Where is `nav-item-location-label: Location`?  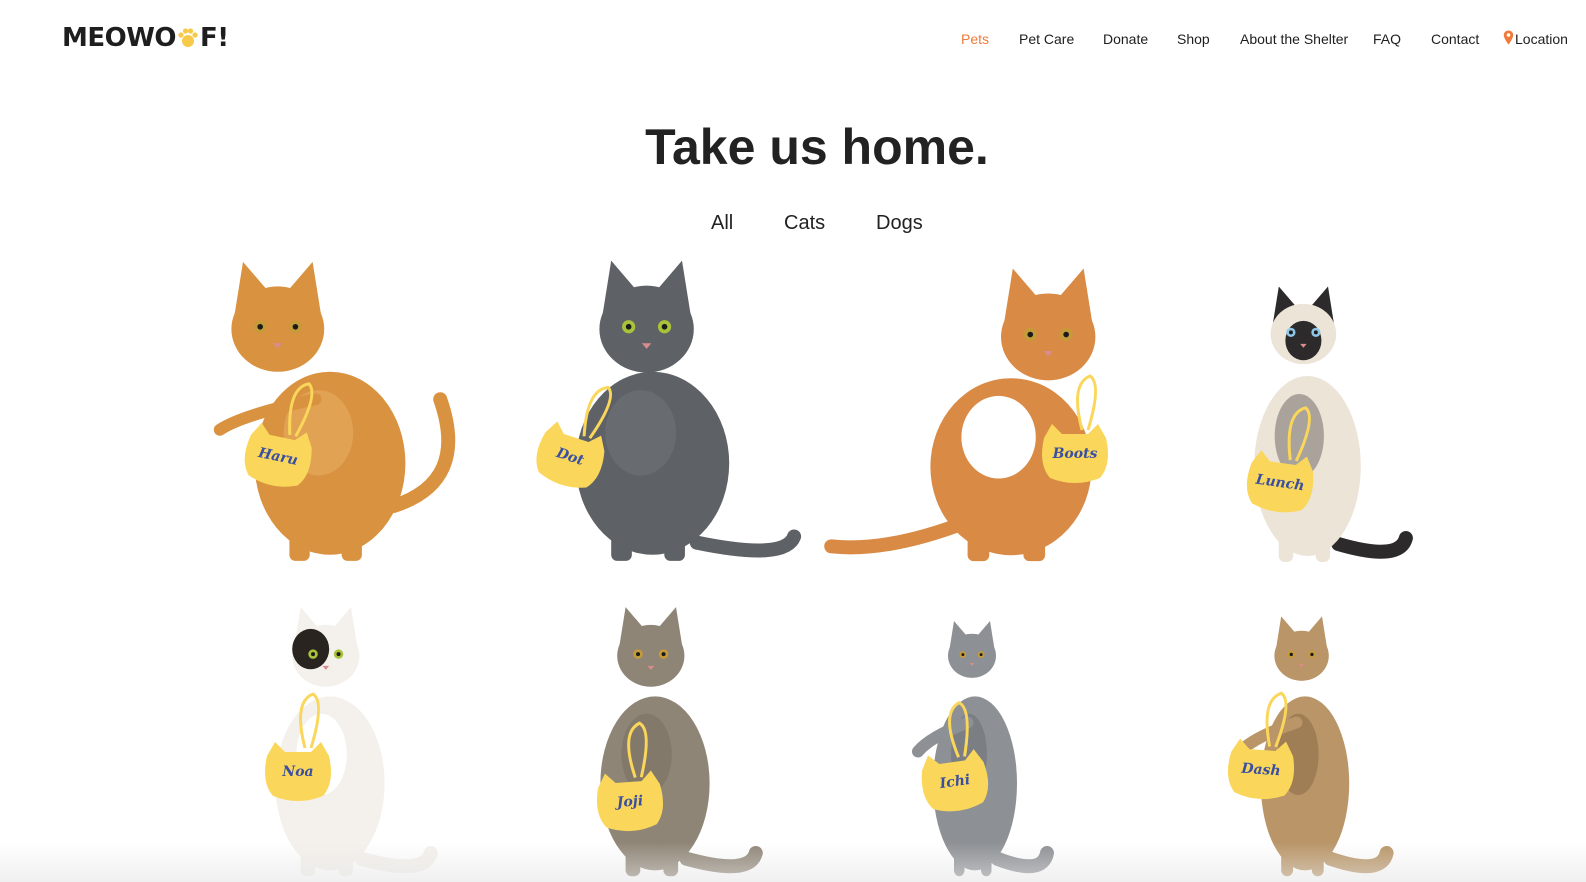
nav-item-location-label: Location is located at coordinates (1541, 39).